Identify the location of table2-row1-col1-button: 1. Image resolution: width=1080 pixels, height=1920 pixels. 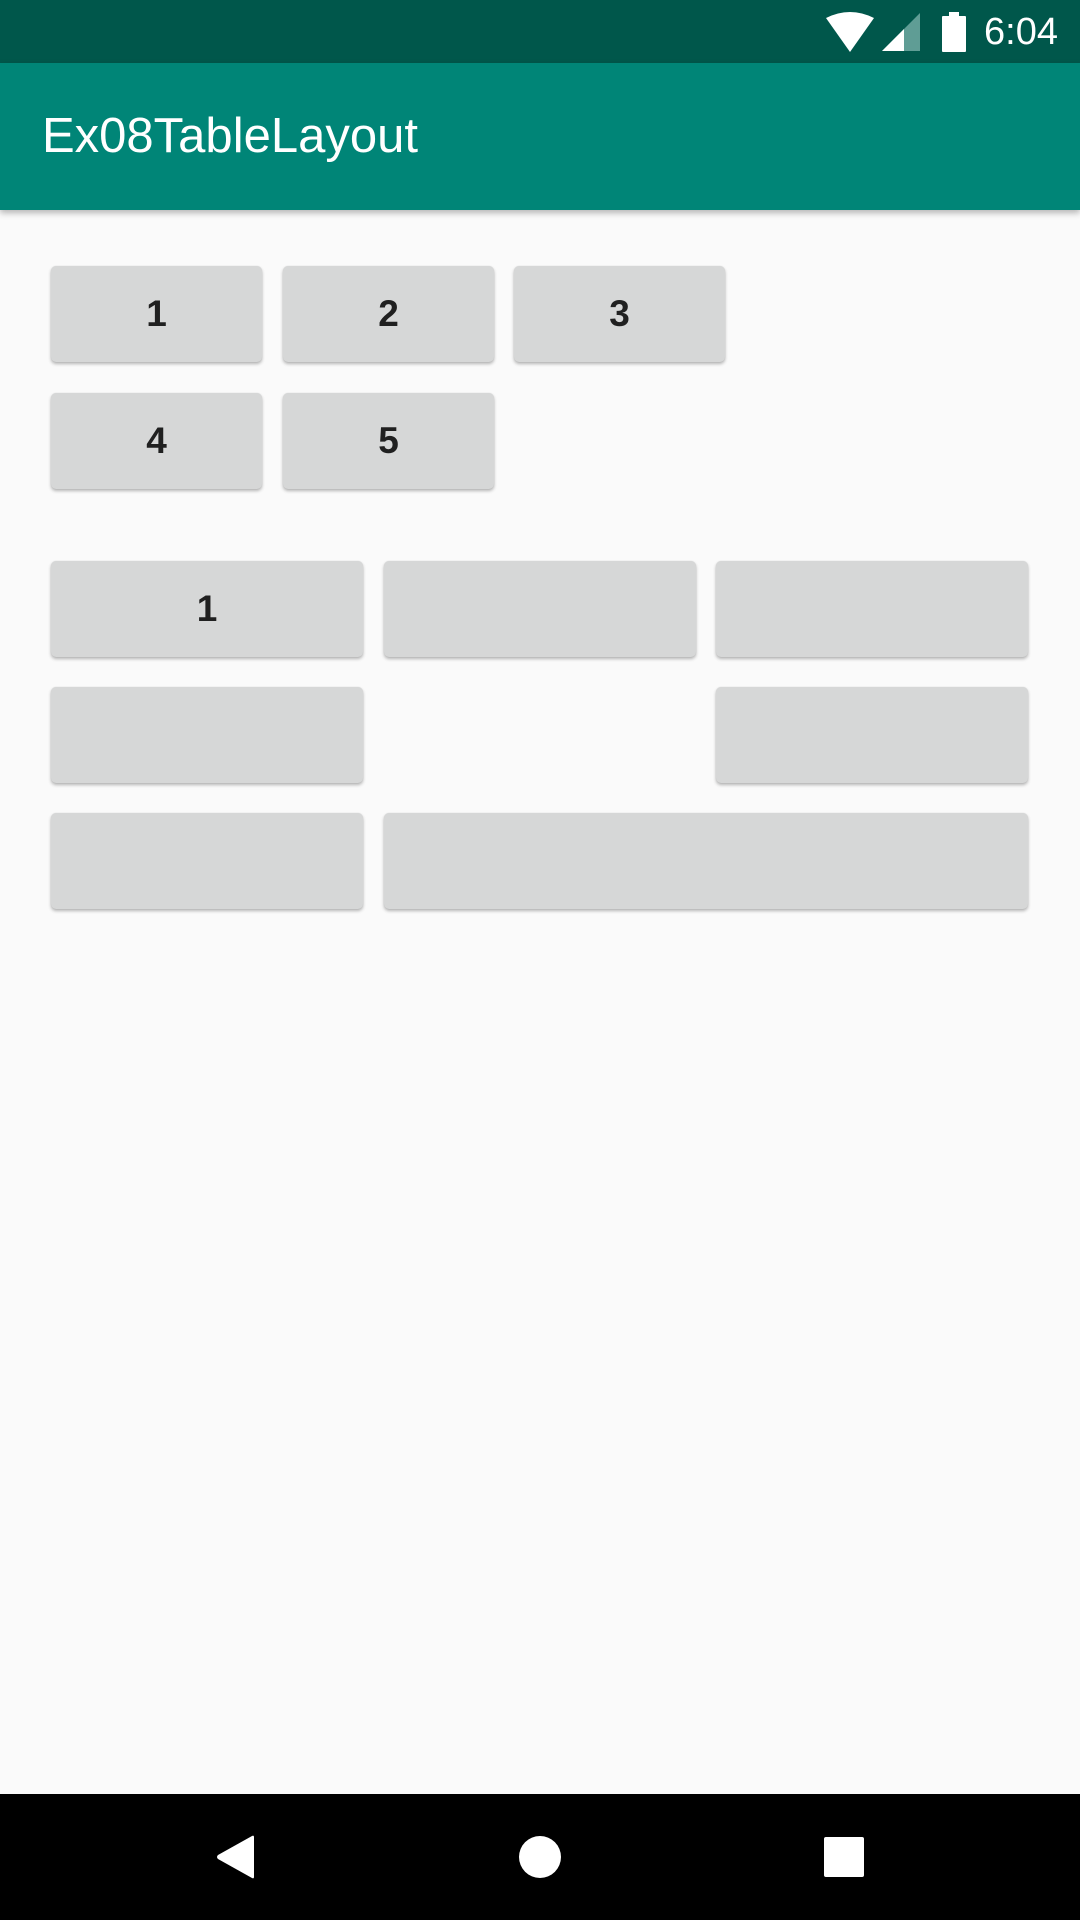
(207, 609).